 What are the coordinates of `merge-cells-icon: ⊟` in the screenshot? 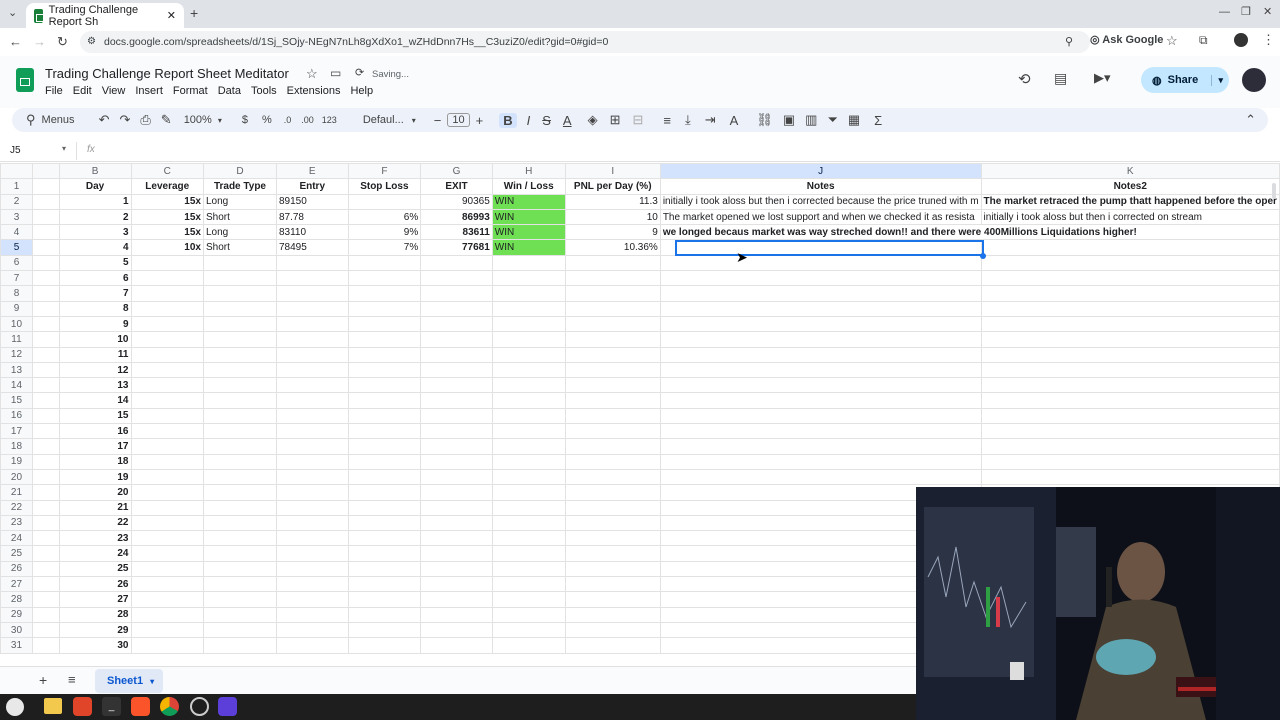 It's located at (638, 120).